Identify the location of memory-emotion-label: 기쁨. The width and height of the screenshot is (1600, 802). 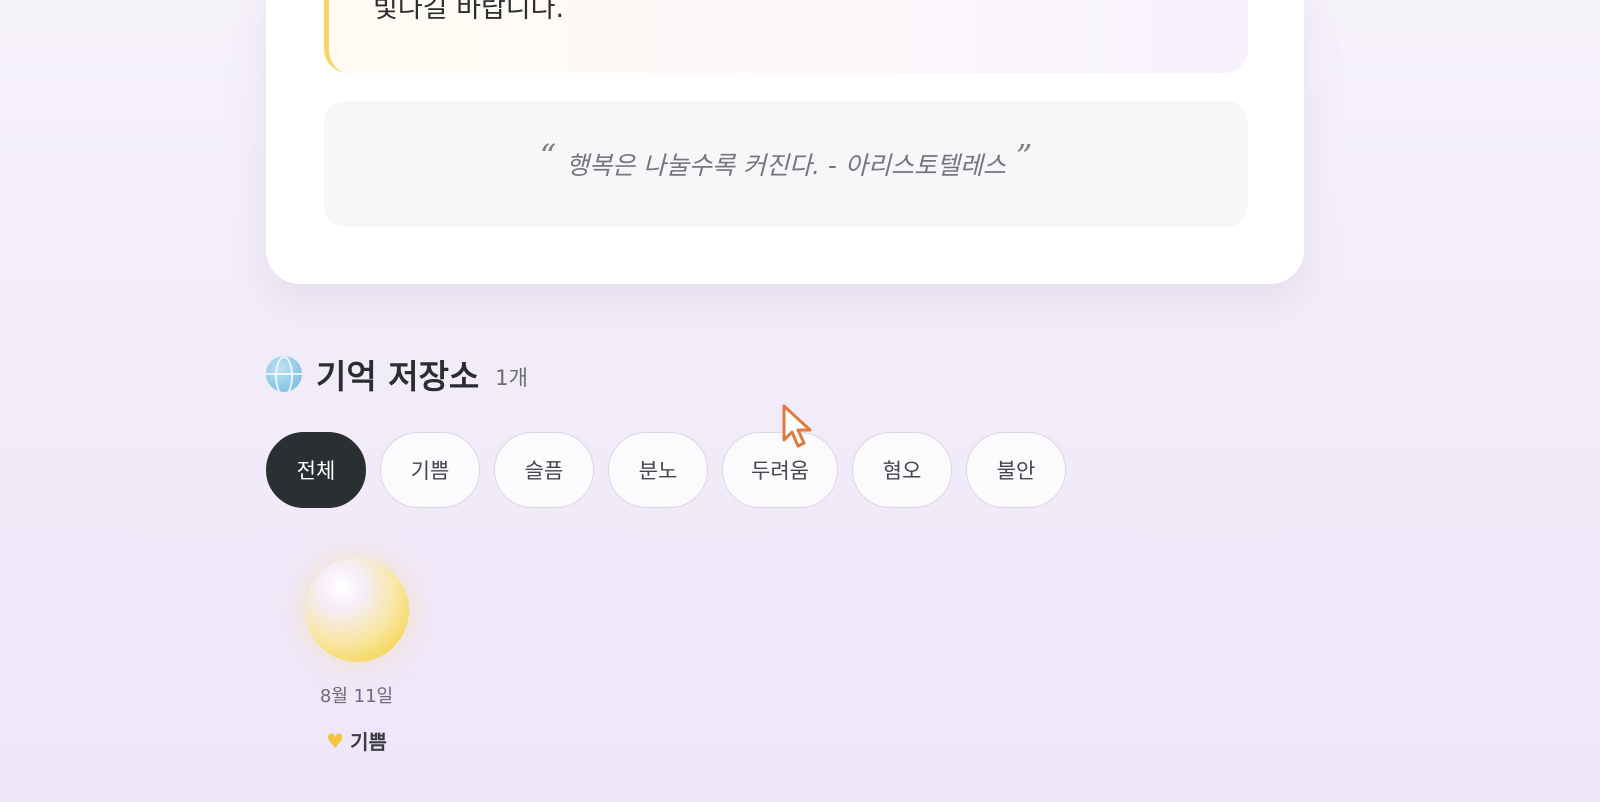
(368, 742).